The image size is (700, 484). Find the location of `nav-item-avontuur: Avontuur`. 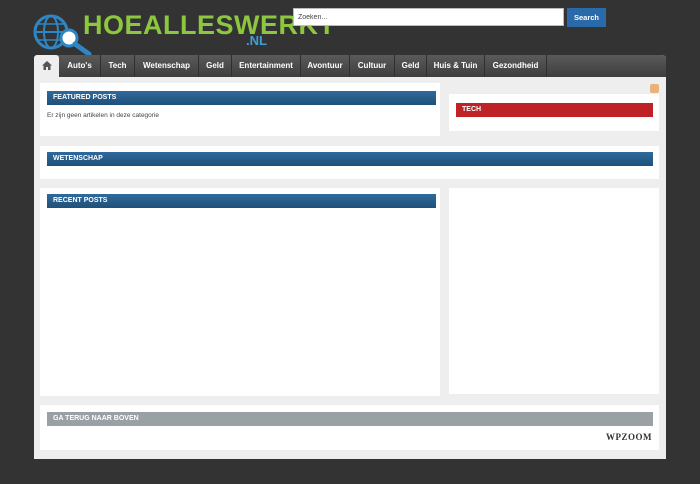

nav-item-avontuur: Avontuur is located at coordinates (325, 66).